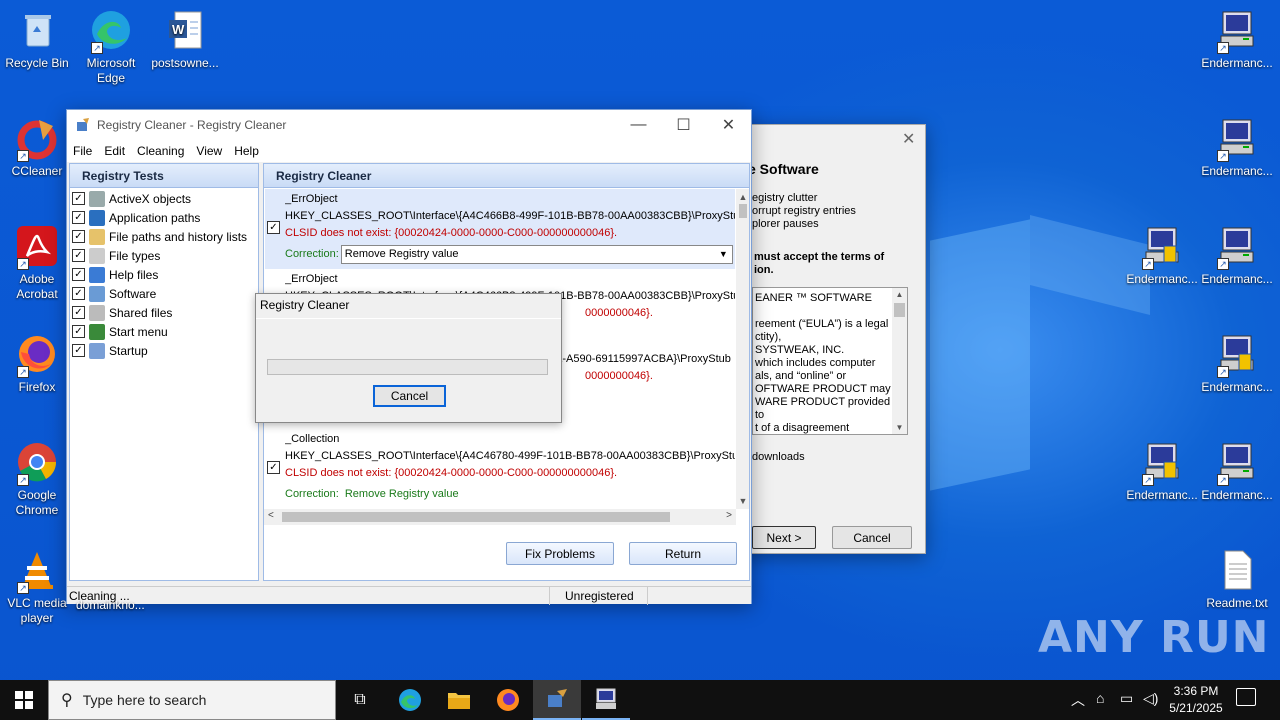  What do you see at coordinates (213, 151) in the screenshot?
I see `menu-view: View` at bounding box center [213, 151].